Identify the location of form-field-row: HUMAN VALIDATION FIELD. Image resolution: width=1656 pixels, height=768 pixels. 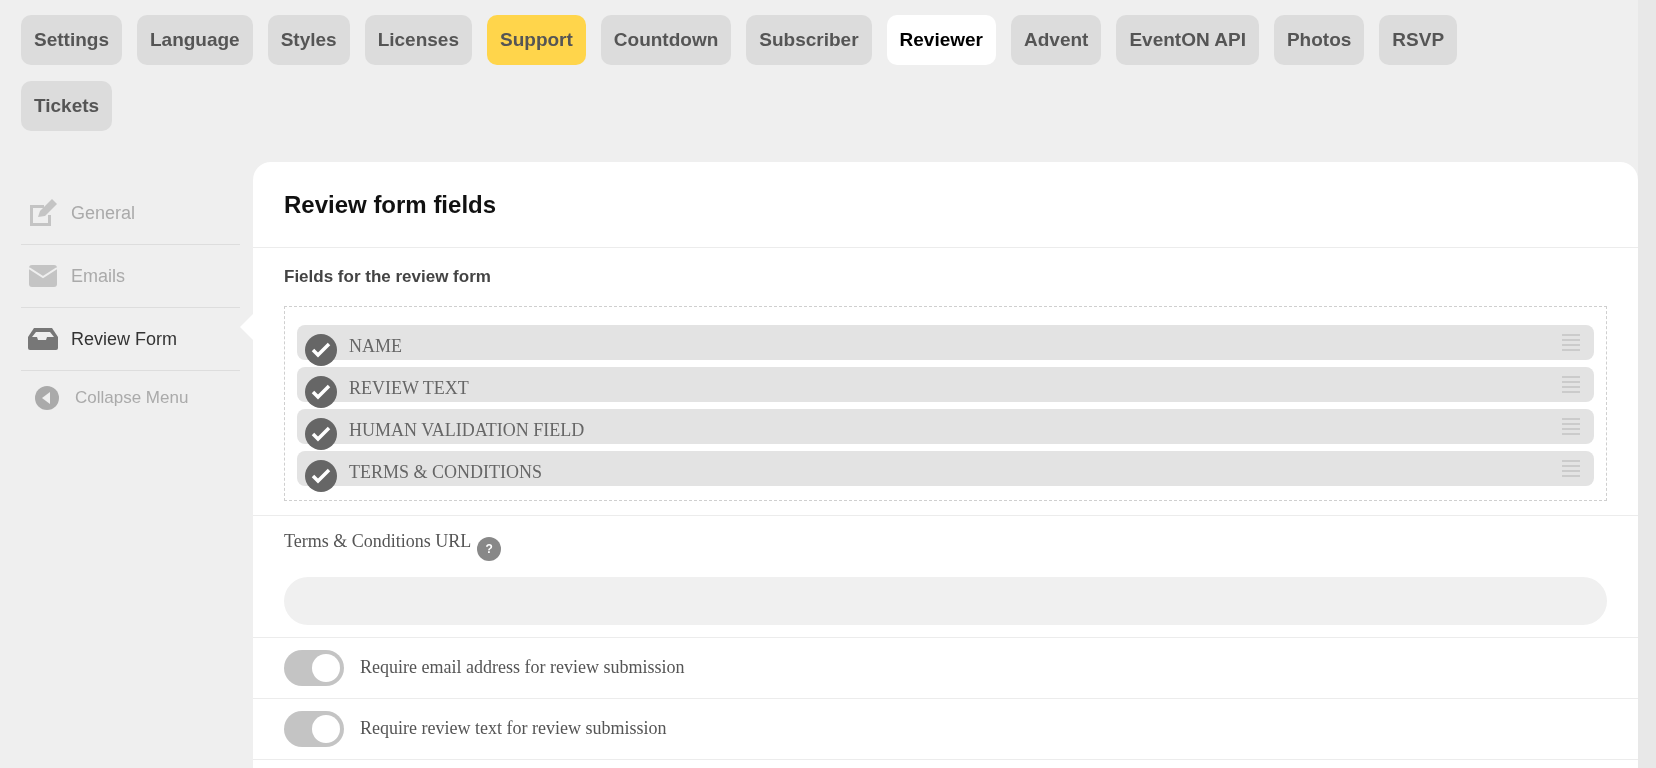
(945, 426).